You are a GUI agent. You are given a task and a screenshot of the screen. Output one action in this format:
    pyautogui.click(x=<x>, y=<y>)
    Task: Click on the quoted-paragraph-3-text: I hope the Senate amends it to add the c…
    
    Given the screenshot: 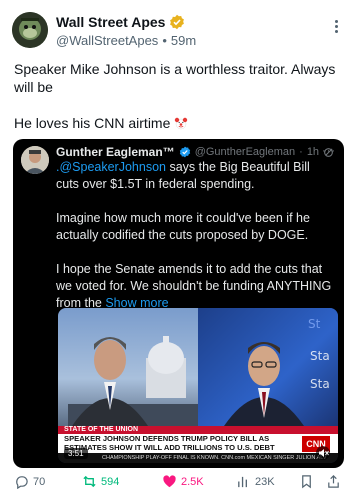 What is the action you would take?
    pyautogui.click(x=194, y=286)
    